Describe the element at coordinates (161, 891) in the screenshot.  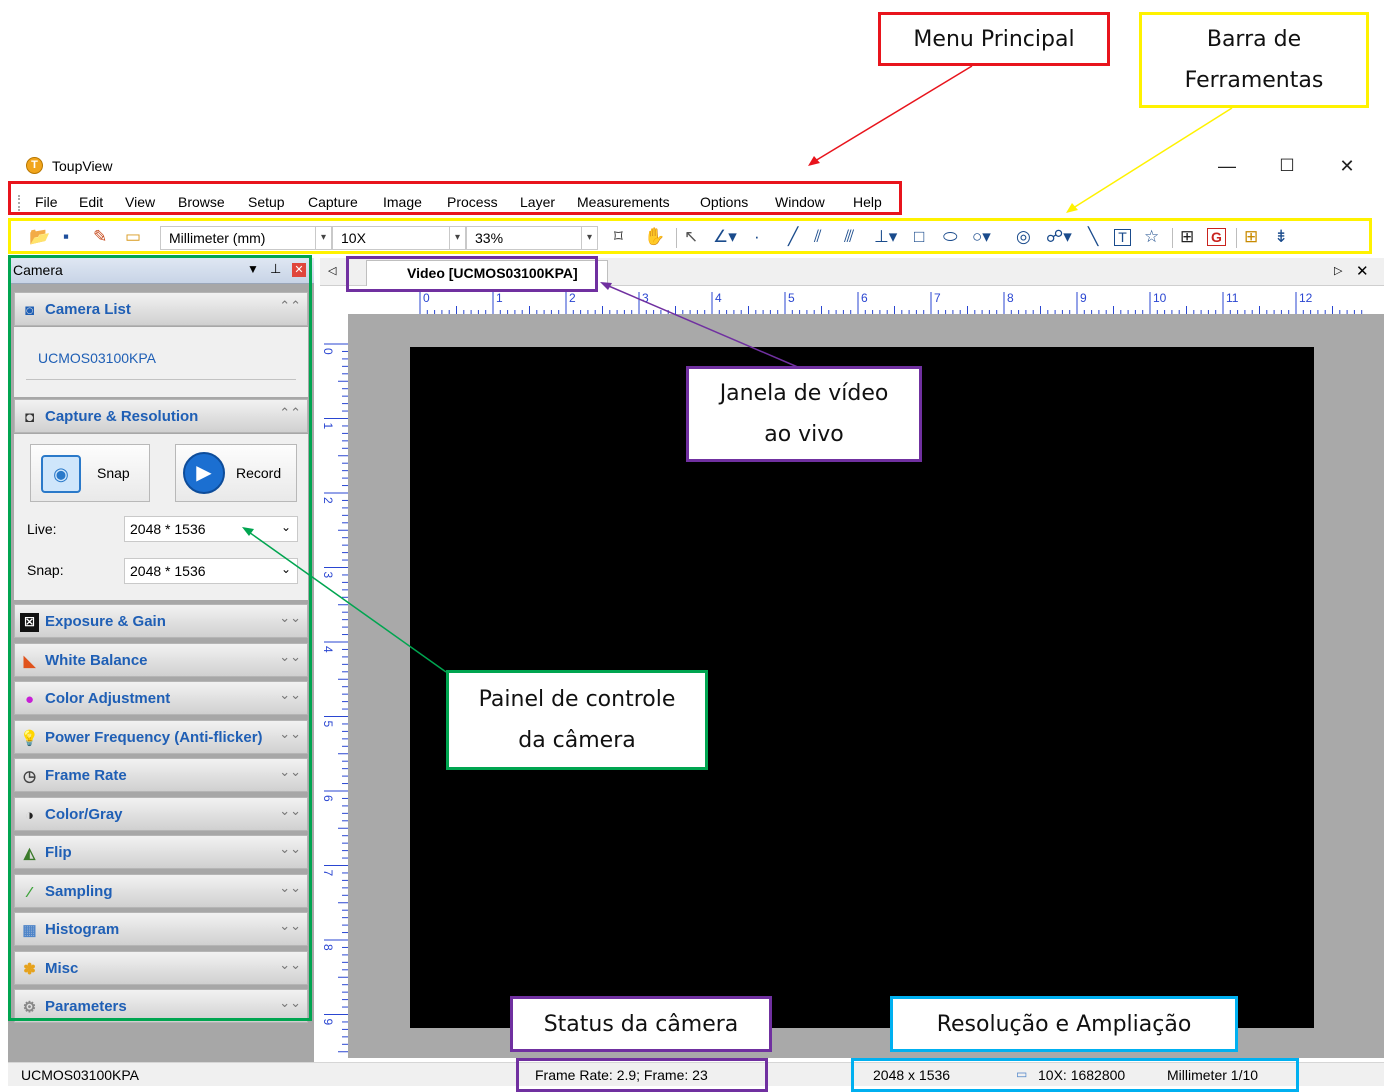
I see `section-sampling: ⁄ Sampling ⌄⌄` at that location.